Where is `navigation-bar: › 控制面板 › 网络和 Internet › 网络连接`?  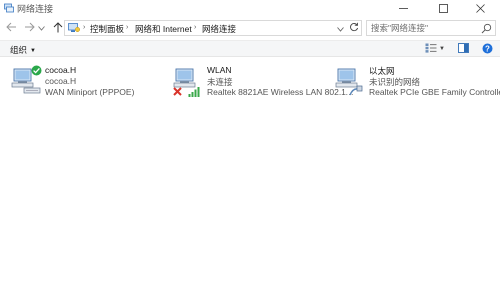 navigation-bar: › 控制面板 › 网络和 Internet › 网络连接 is located at coordinates (250, 28).